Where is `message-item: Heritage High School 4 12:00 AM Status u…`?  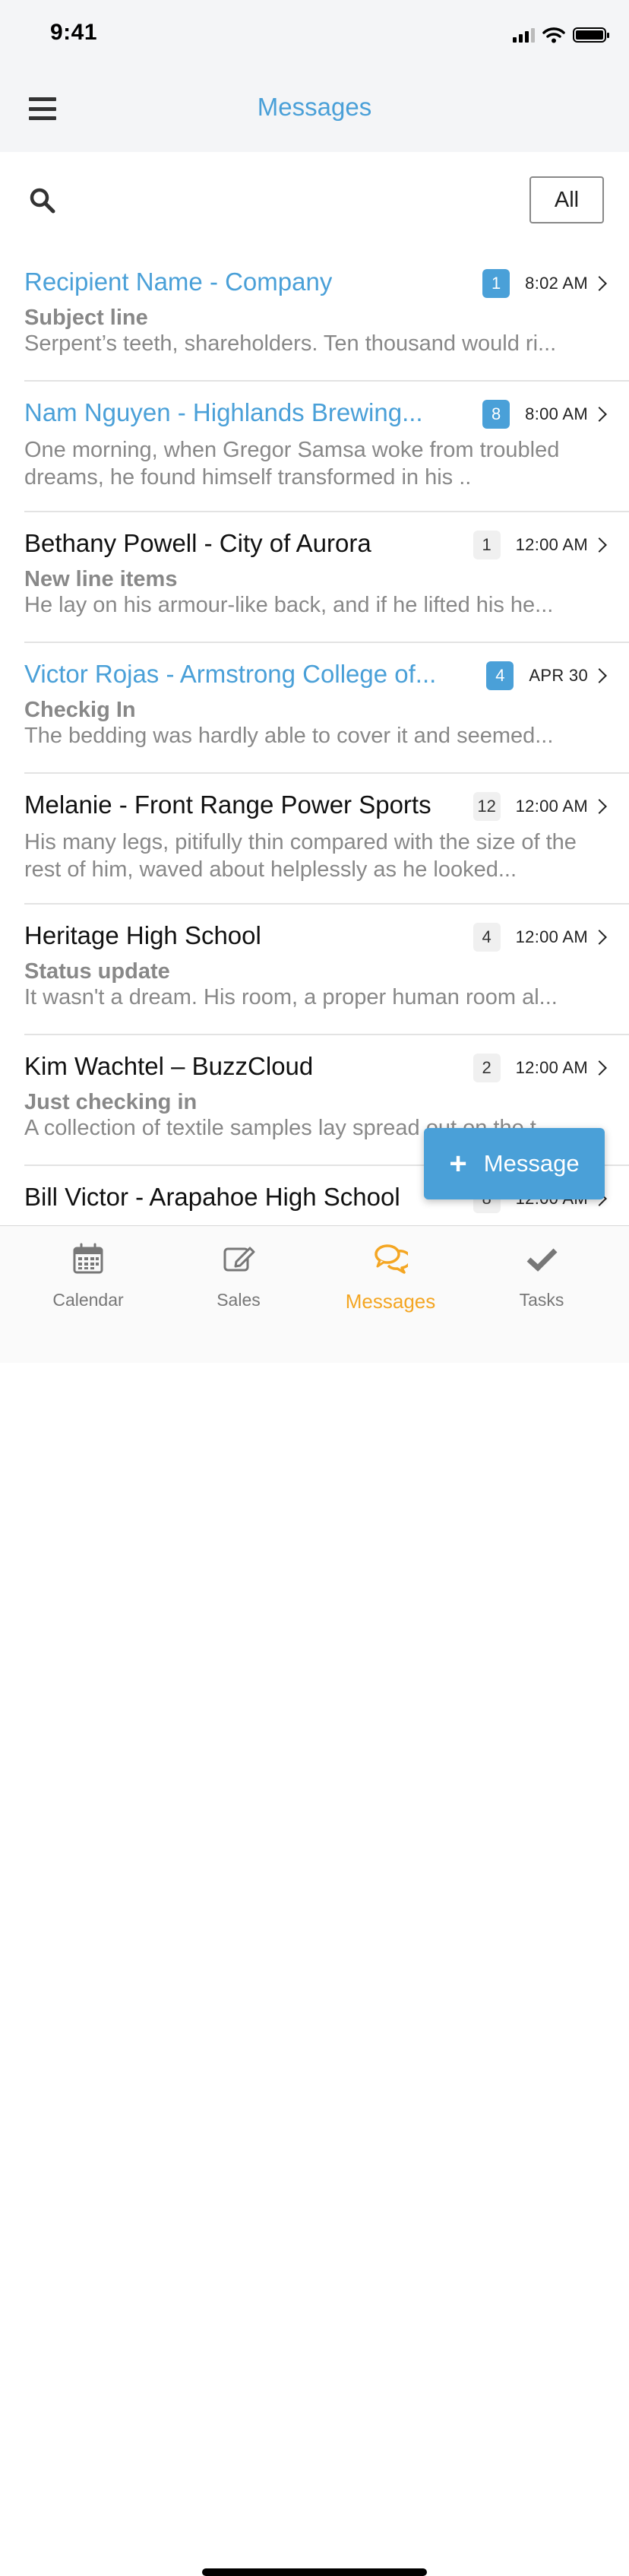
message-item: Heritage High School 4 12:00 AM Status u… is located at coordinates (326, 970).